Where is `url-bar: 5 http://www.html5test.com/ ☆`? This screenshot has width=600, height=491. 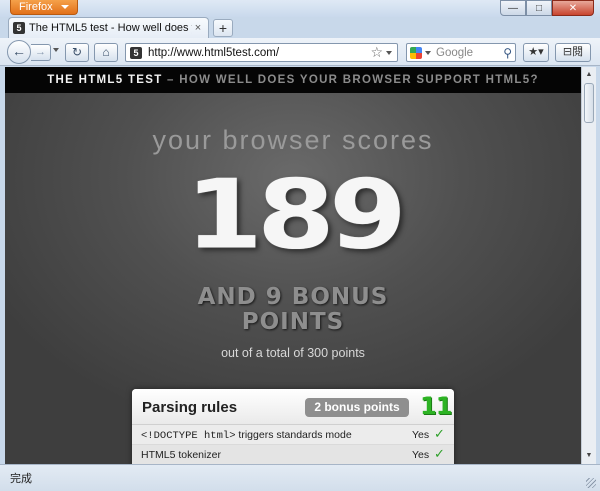 url-bar: 5 http://www.html5test.com/ ☆ is located at coordinates (261, 52).